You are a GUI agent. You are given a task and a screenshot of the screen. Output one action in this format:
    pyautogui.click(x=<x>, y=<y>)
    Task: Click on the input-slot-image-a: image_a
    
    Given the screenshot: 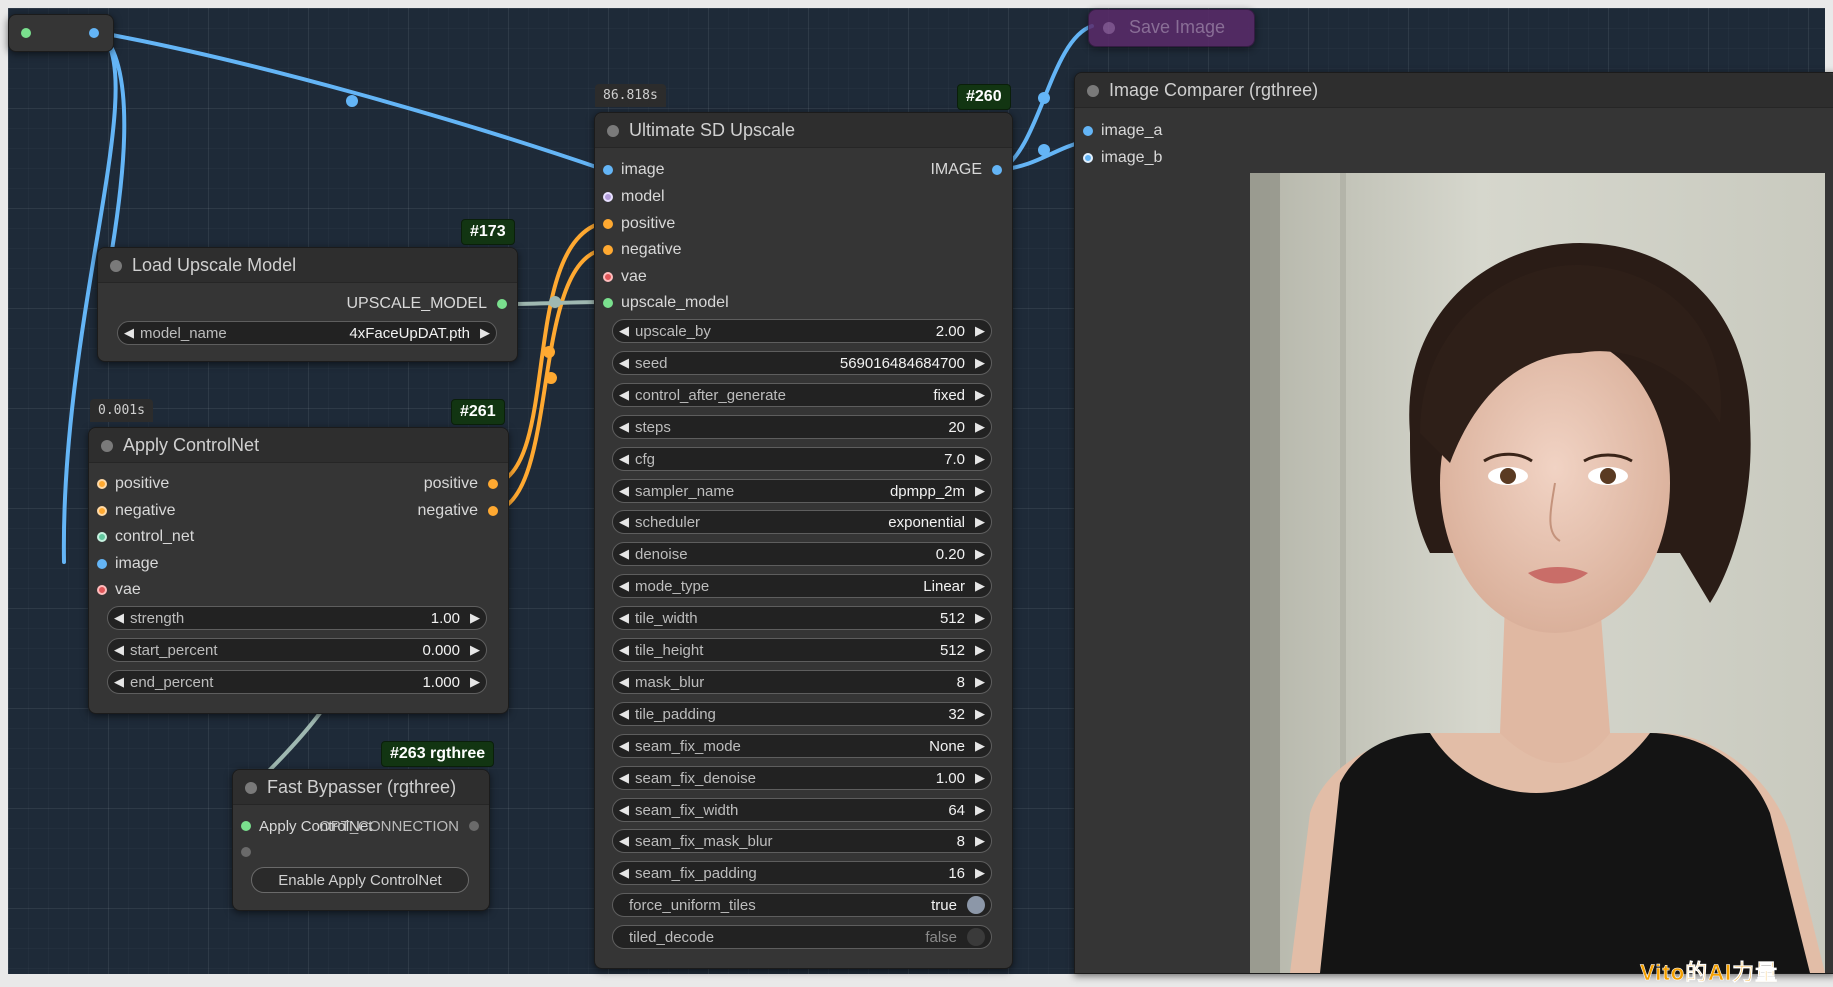 What is the action you would take?
    pyautogui.click(x=1122, y=131)
    